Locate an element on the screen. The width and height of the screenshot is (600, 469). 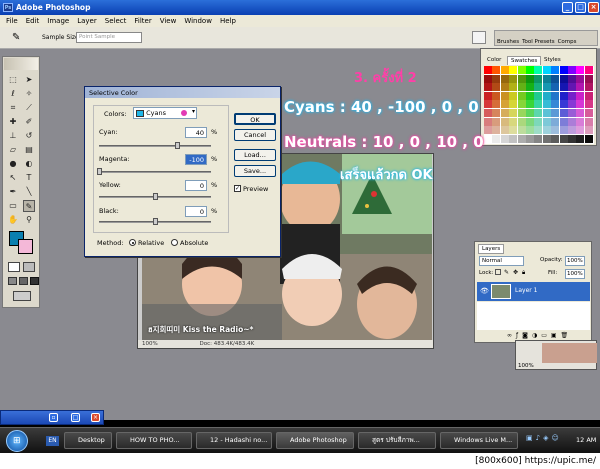
screen-mode-full-menu-icon is located at coordinates (23, 281).